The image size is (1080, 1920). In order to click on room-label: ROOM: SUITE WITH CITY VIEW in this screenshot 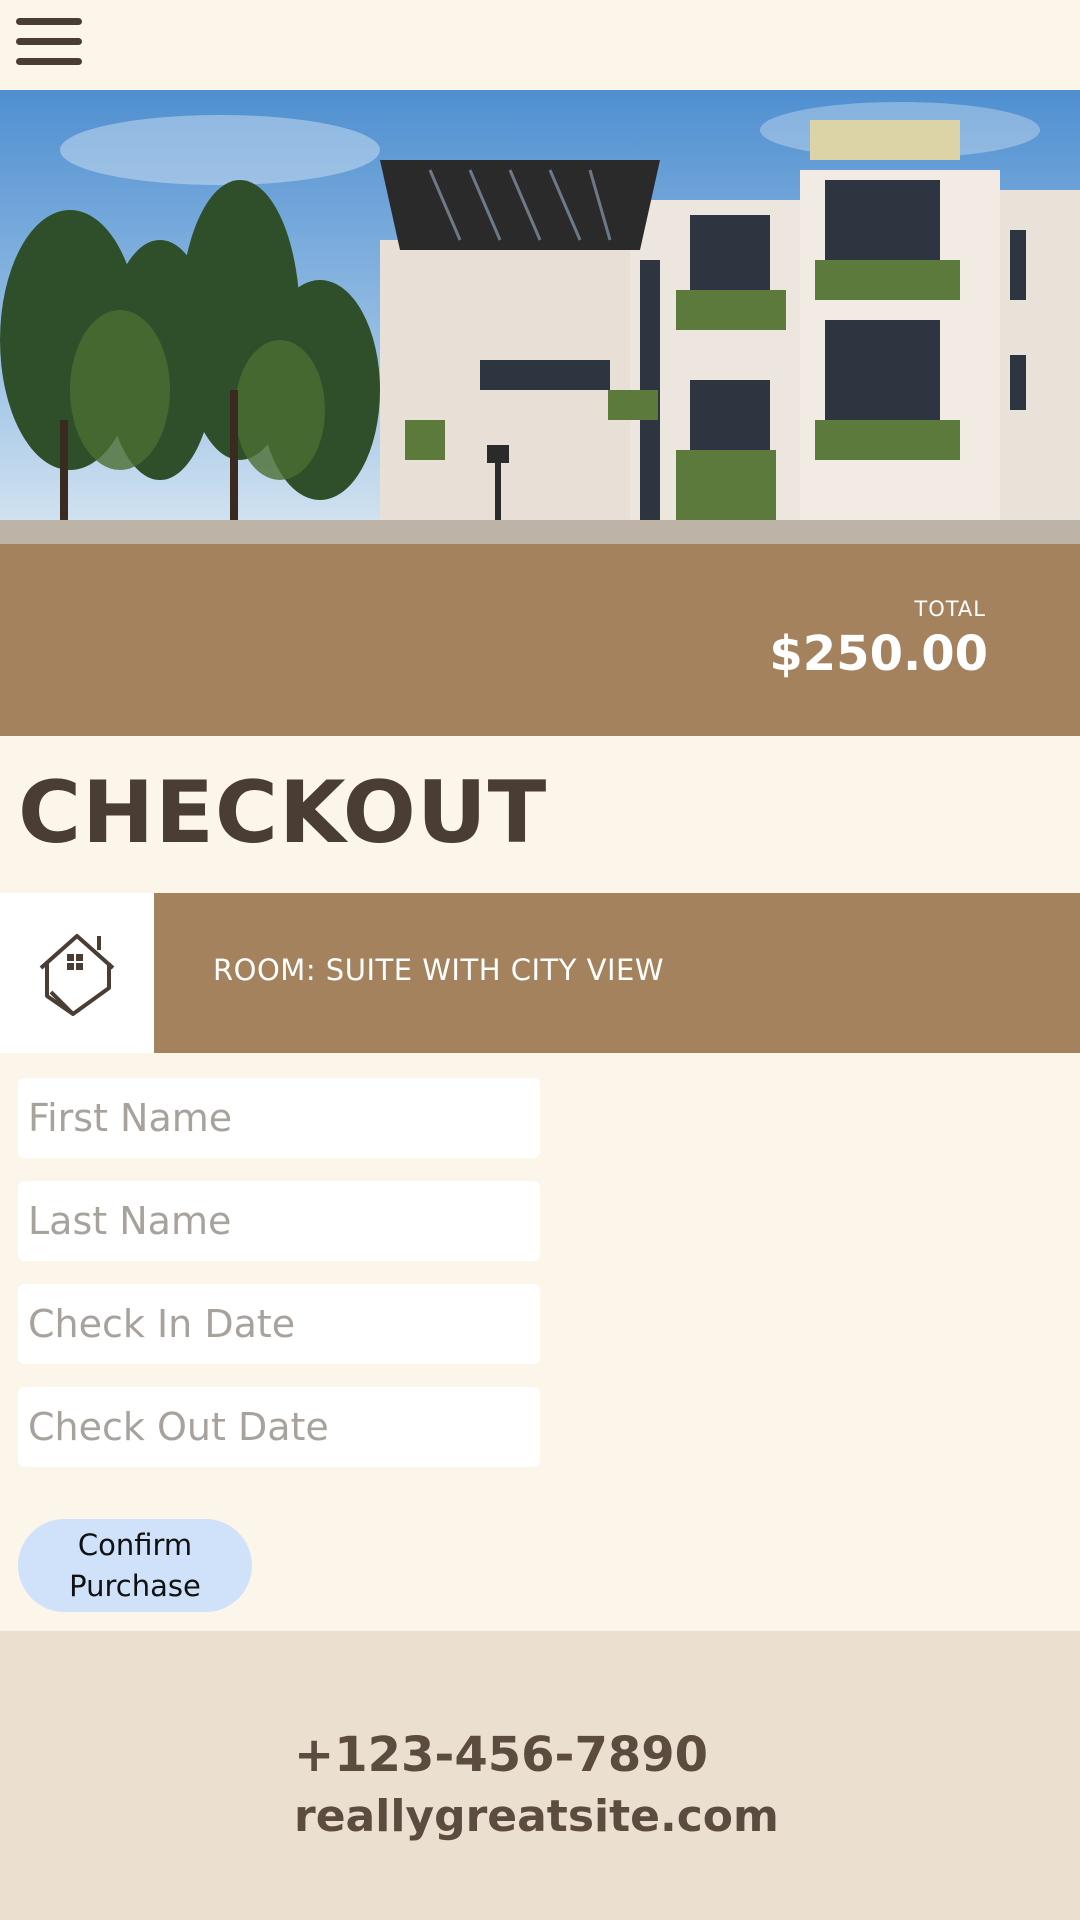, I will do `click(439, 970)`.